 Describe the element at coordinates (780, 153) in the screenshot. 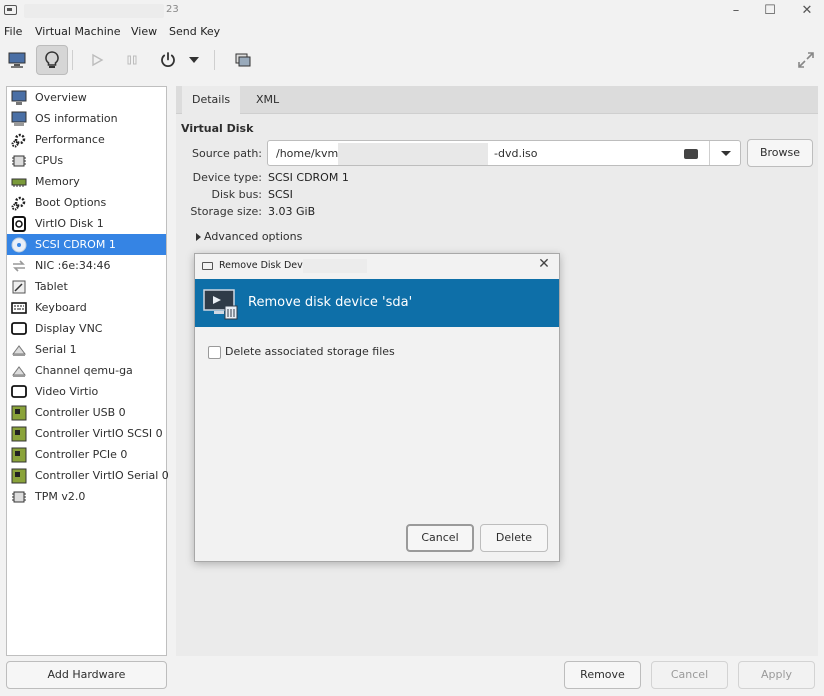

I see `browse-button: Browse` at that location.